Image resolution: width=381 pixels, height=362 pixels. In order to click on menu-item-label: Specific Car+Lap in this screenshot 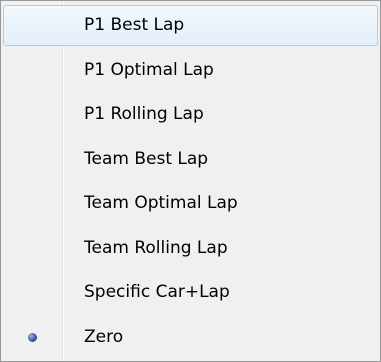, I will do `click(157, 292)`.